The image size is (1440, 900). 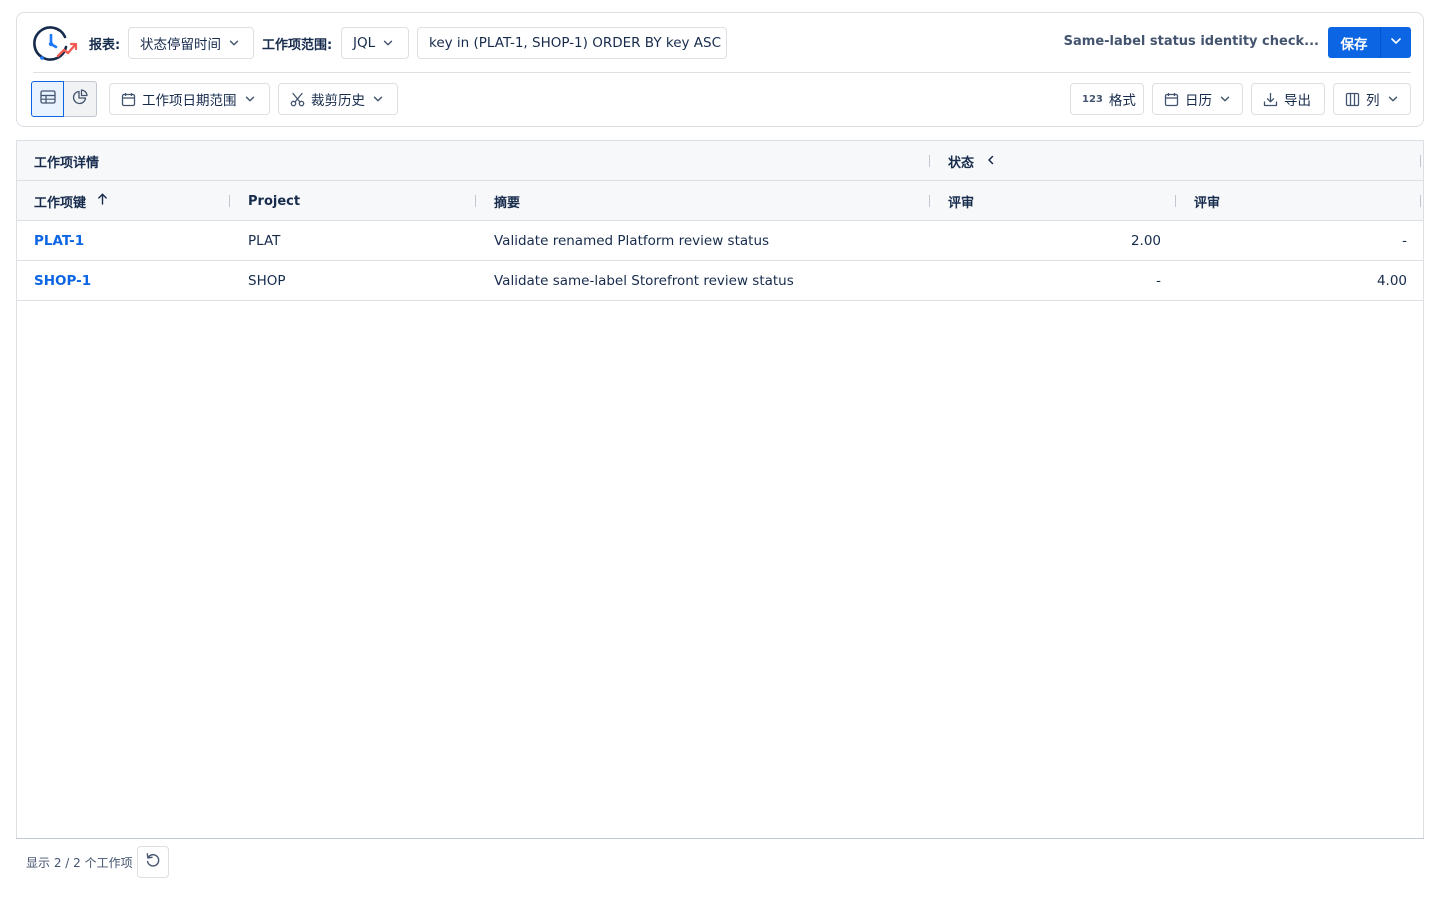 I want to click on column-header-review-b: 评审, so click(x=1207, y=201).